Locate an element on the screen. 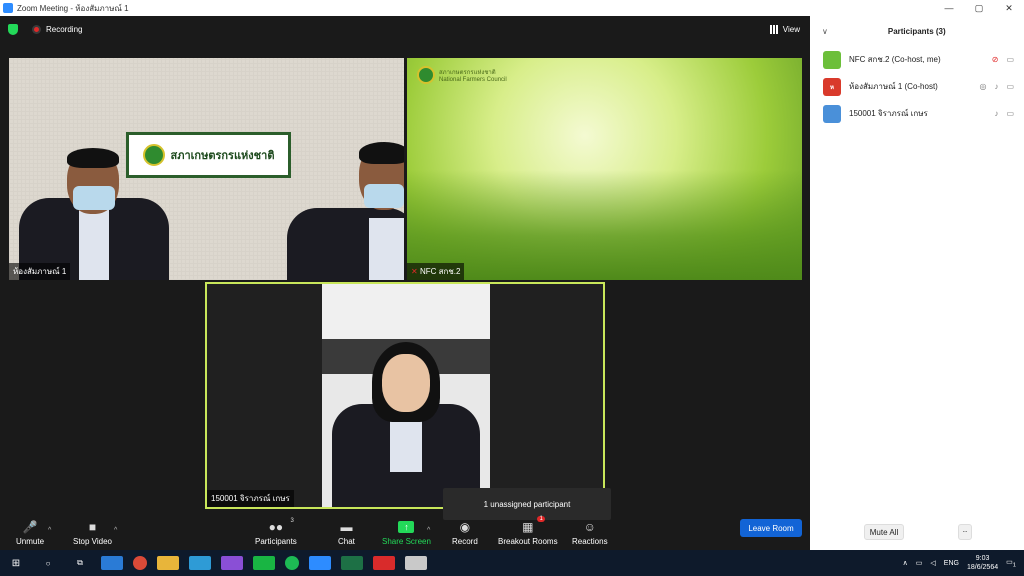 This screenshot has width=1024, height=576. participants-icon: ●● 3 is located at coordinates (281, 526).